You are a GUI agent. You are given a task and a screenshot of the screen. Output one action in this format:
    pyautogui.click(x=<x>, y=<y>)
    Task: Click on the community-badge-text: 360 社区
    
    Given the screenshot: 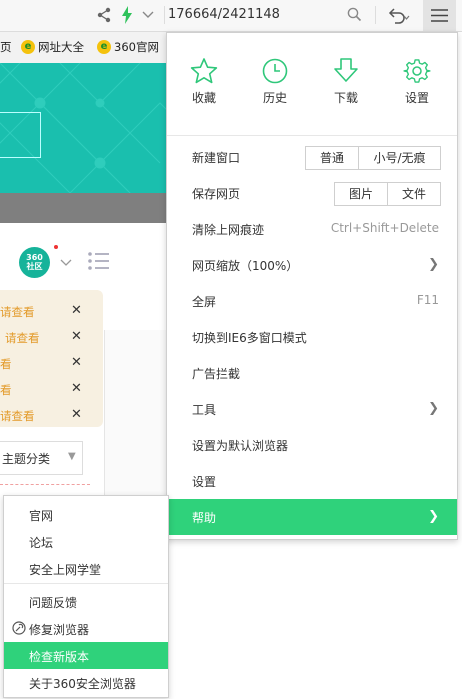 What is the action you would take?
    pyautogui.click(x=34, y=262)
    